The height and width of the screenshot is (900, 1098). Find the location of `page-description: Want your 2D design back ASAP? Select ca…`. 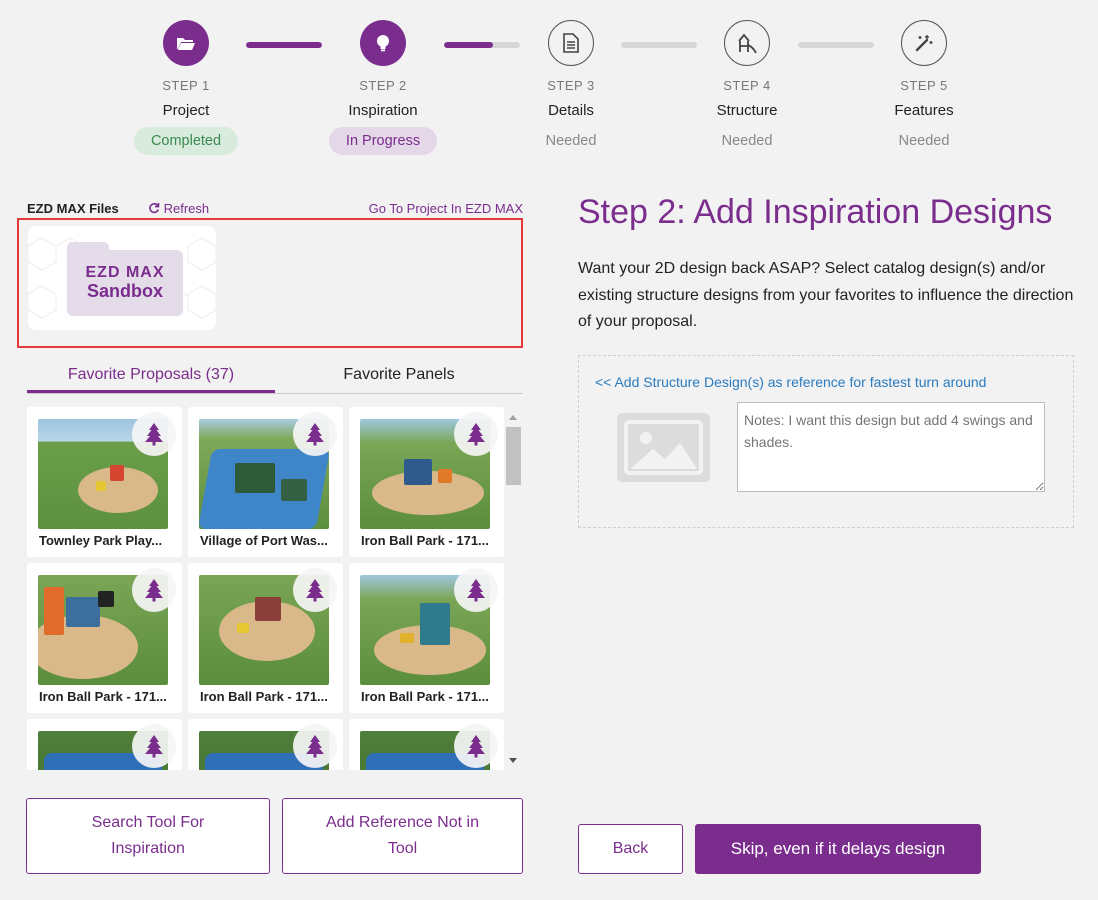

page-description: Want your 2D design back ASAP? Select ca… is located at coordinates (826, 295).